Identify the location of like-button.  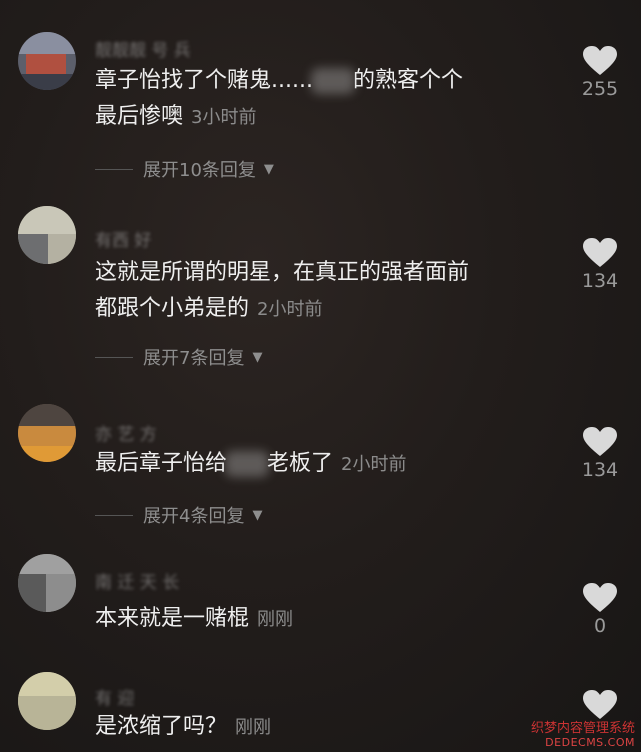
(600, 706).